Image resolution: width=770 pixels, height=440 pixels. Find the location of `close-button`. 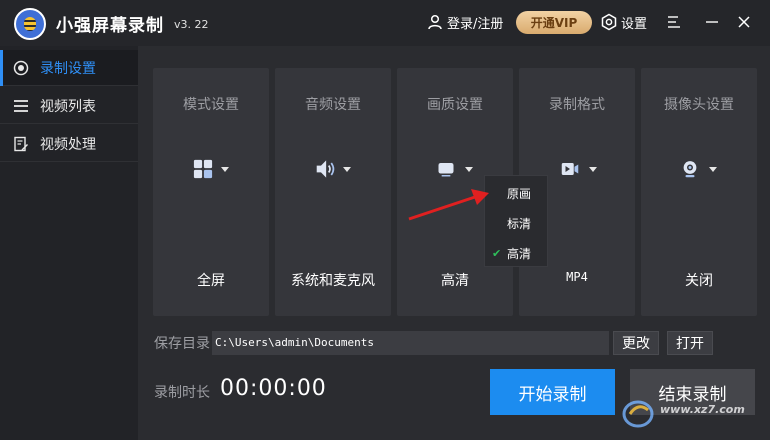

close-button is located at coordinates (744, 22).